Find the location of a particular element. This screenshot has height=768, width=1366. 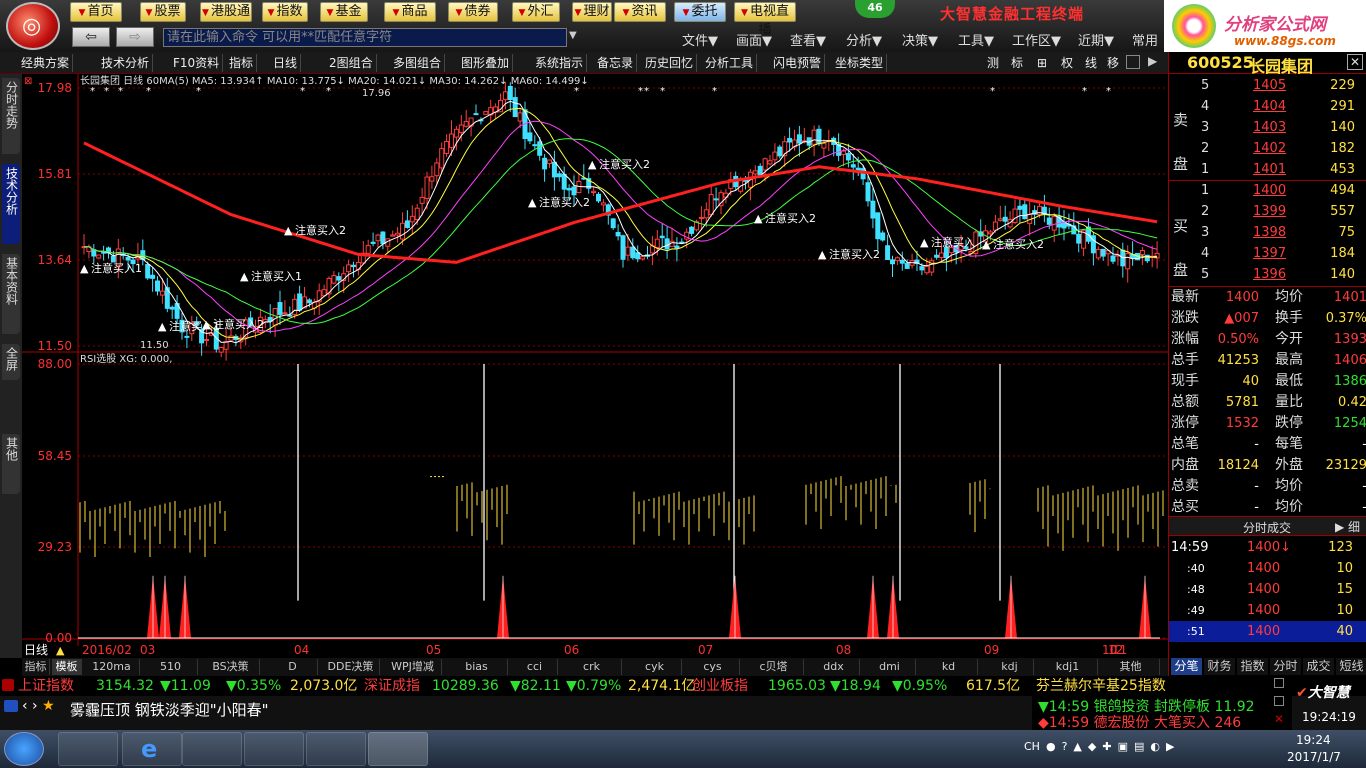

sell-level-row: 1 1401 453 is located at coordinates (1267, 169).